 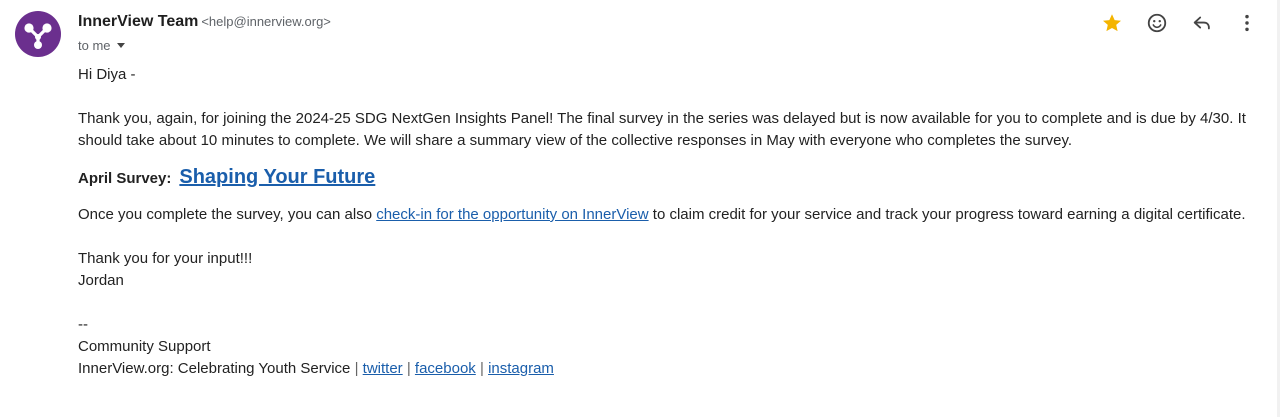 What do you see at coordinates (383, 368) in the screenshot?
I see `twitter-link: twitter` at bounding box center [383, 368].